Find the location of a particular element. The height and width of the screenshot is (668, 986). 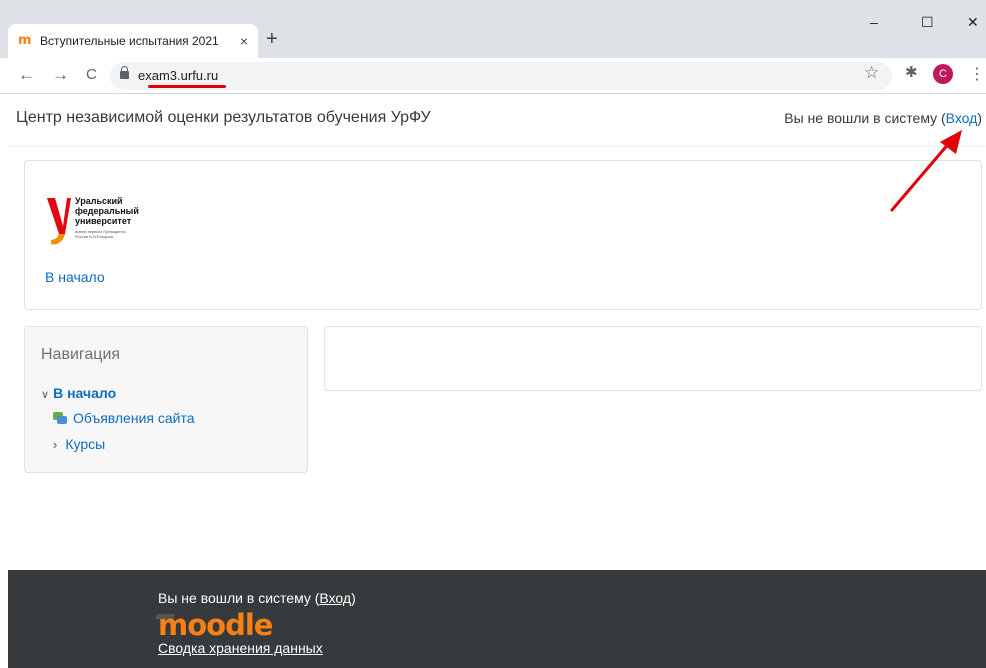

url-text: exam3.urfu.ru is located at coordinates (178, 75).